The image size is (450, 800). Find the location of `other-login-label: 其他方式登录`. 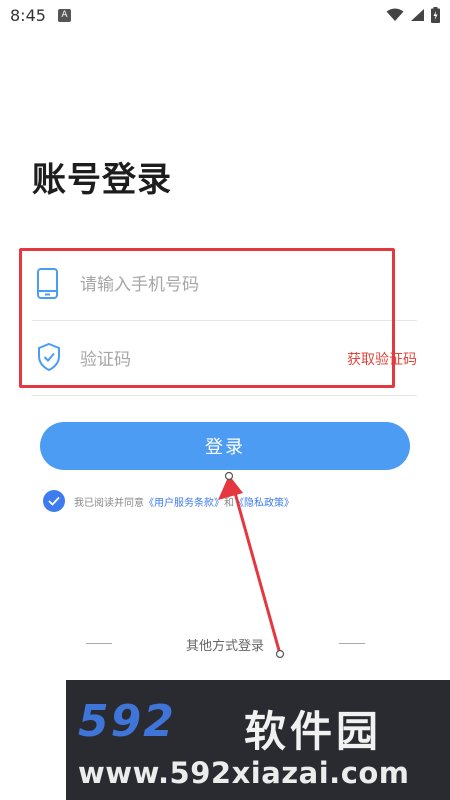

other-login-label: 其他方式登录 is located at coordinates (225, 644).